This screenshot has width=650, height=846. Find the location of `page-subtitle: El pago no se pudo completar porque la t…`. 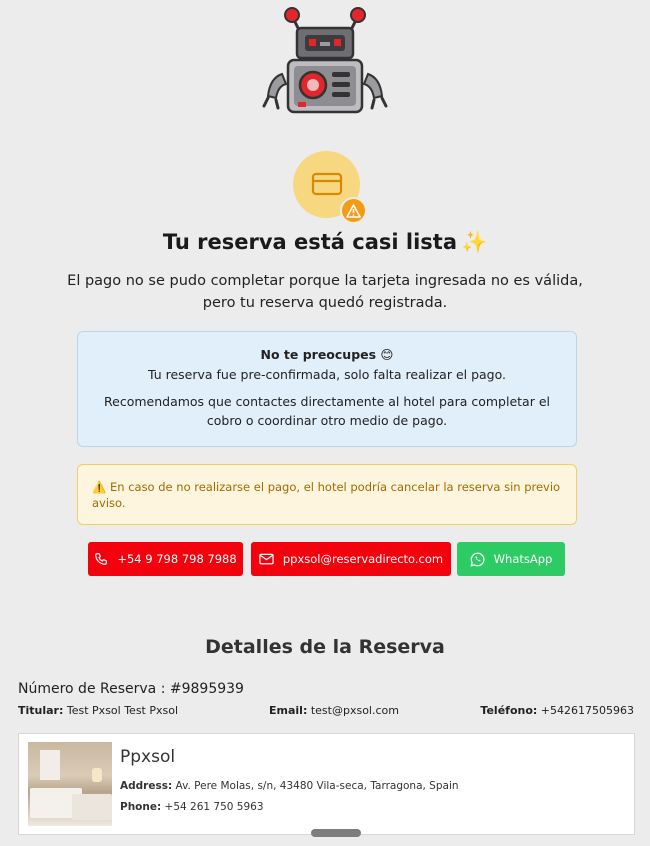

page-subtitle: El pago no se pudo completar porque la t… is located at coordinates (325, 292).